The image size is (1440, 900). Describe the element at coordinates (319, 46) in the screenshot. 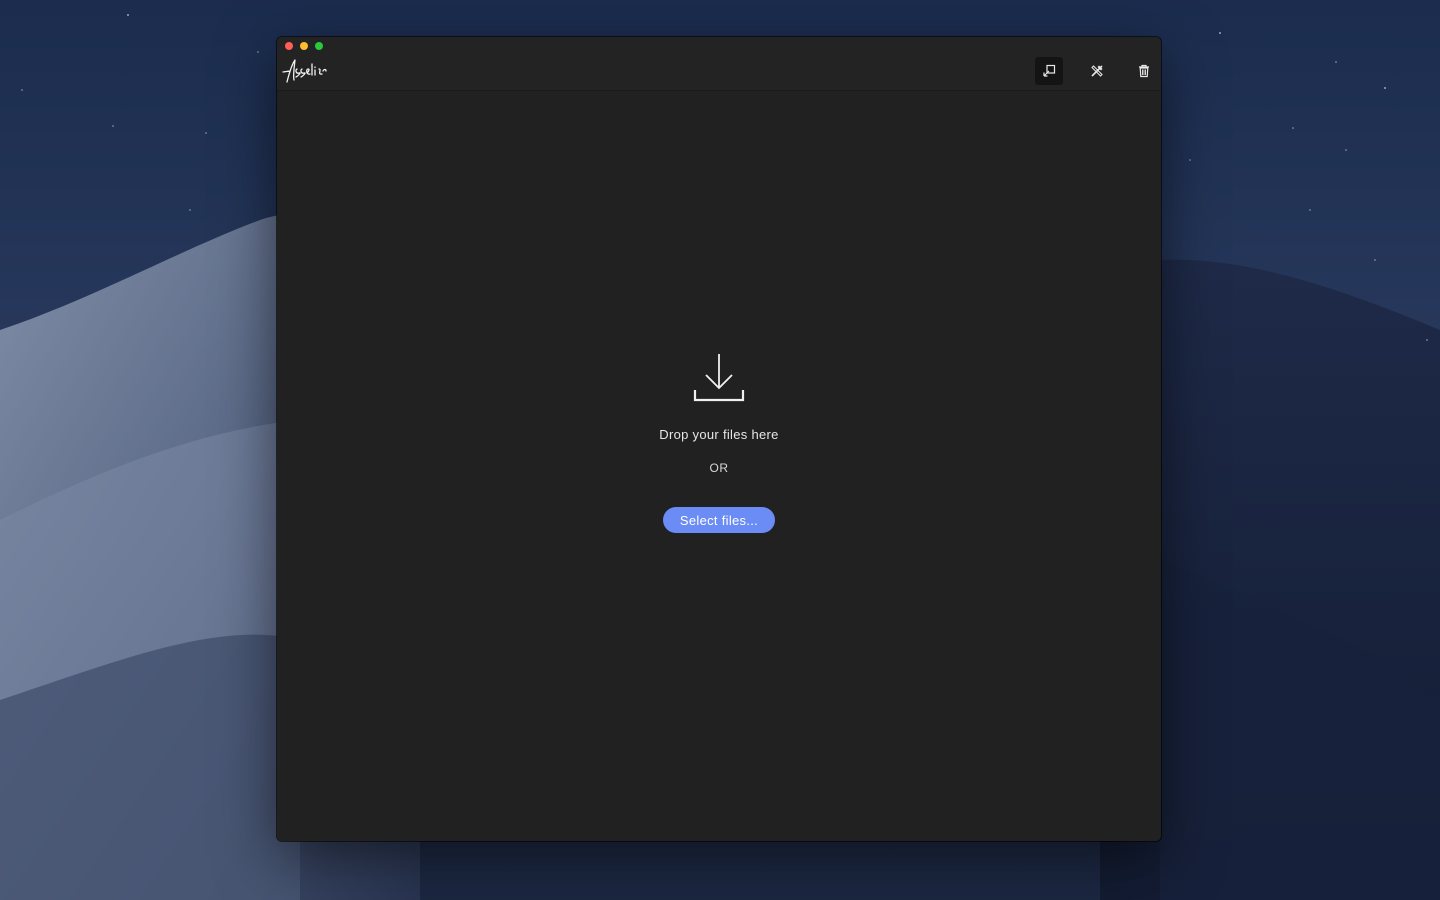

I see `maximize-window-button` at that location.